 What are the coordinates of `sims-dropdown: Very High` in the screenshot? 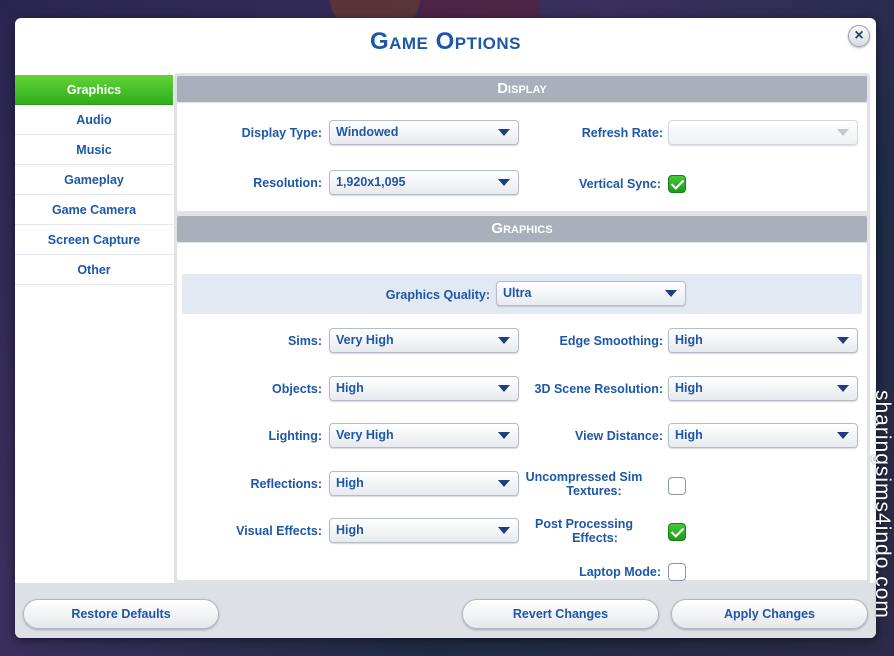 It's located at (424, 340).